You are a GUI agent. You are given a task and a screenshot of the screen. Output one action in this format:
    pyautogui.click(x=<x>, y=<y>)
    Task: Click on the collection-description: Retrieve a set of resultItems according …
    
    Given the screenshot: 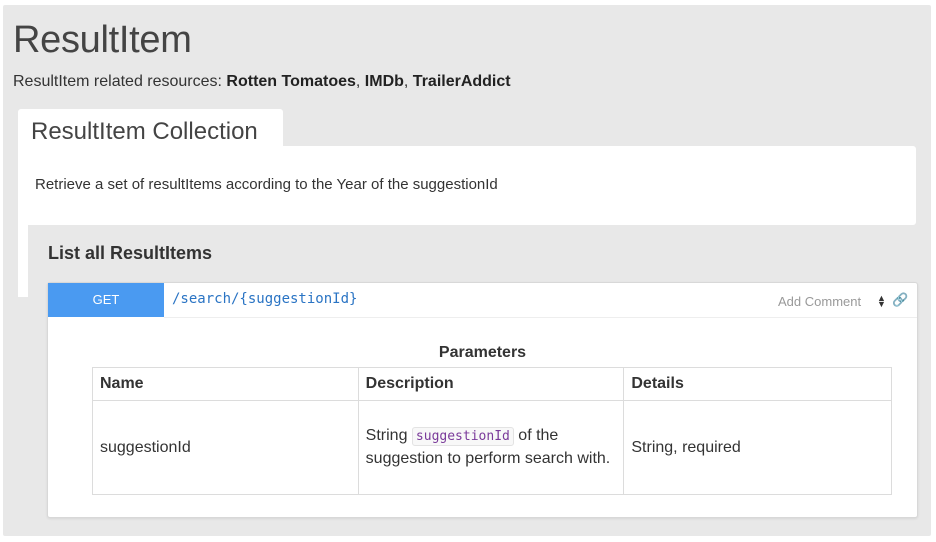 What is the action you would take?
    pyautogui.click(x=266, y=184)
    